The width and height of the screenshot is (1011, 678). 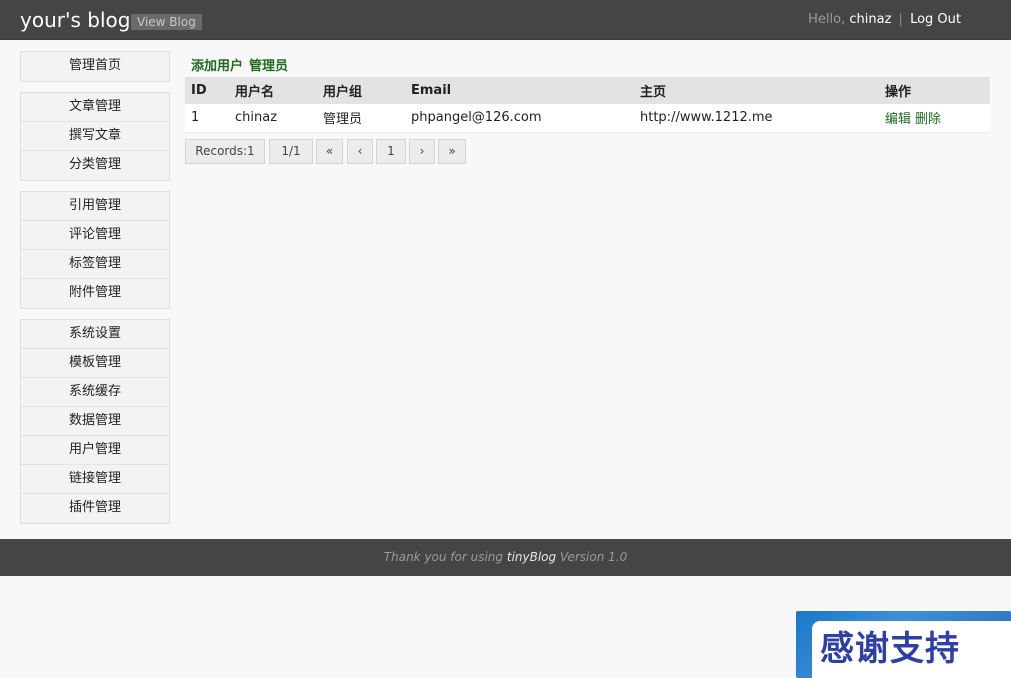 I want to click on sidebar-item-categories: 分类管理, so click(x=95, y=165).